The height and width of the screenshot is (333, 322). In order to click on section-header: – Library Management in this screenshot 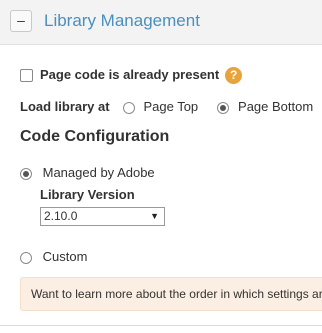, I will do `click(161, 22)`.